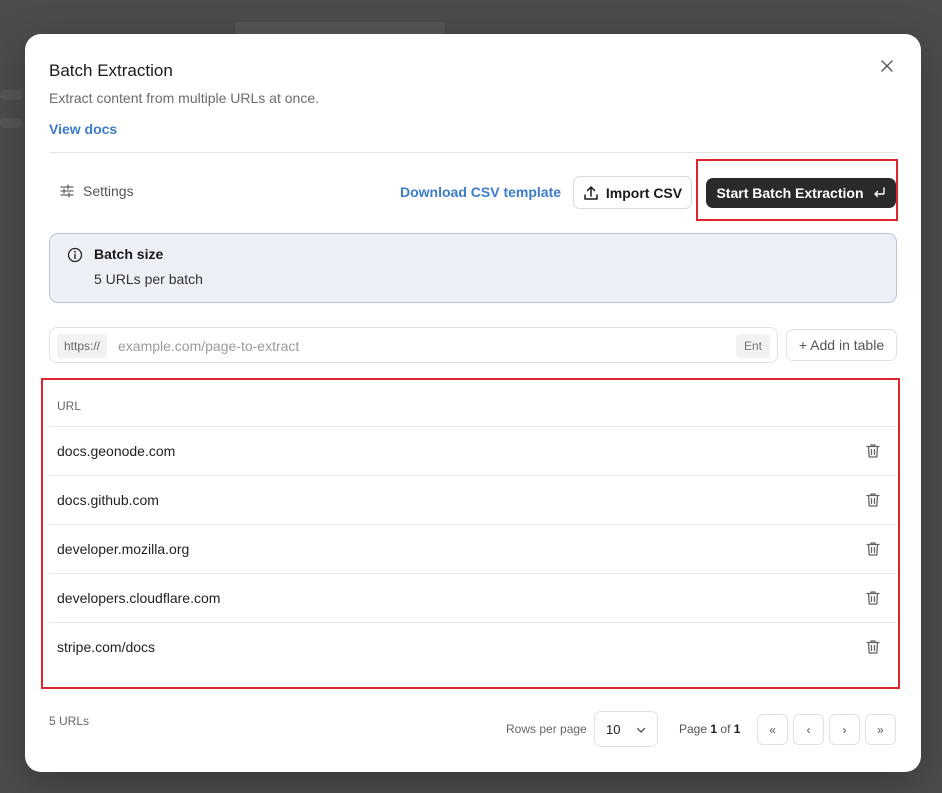 This screenshot has height=793, width=942. I want to click on start-batch-label: Start Batch Extraction, so click(790, 193).